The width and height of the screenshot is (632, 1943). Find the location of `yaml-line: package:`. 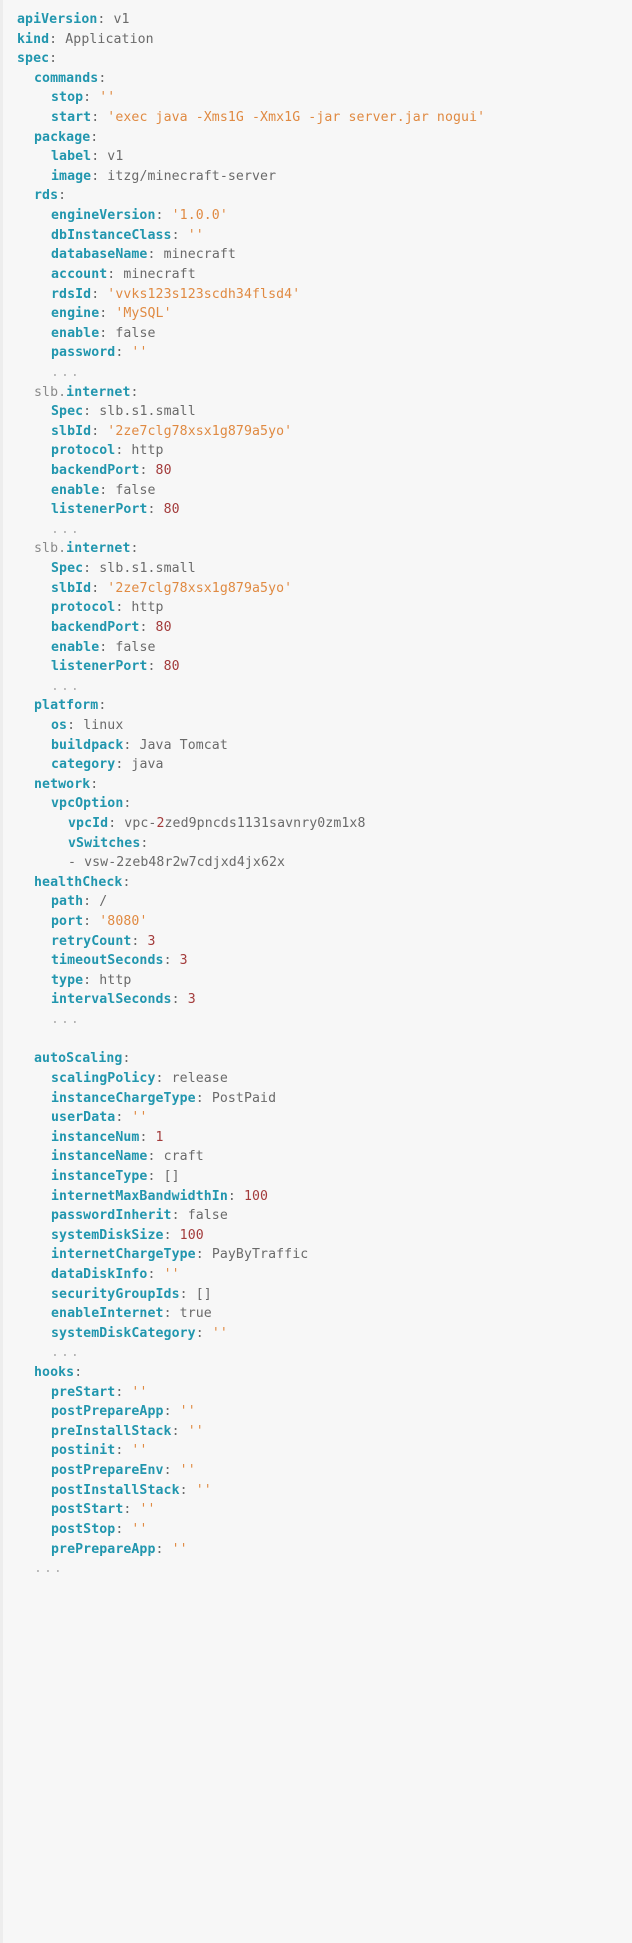

yaml-line: package: is located at coordinates (317, 138).